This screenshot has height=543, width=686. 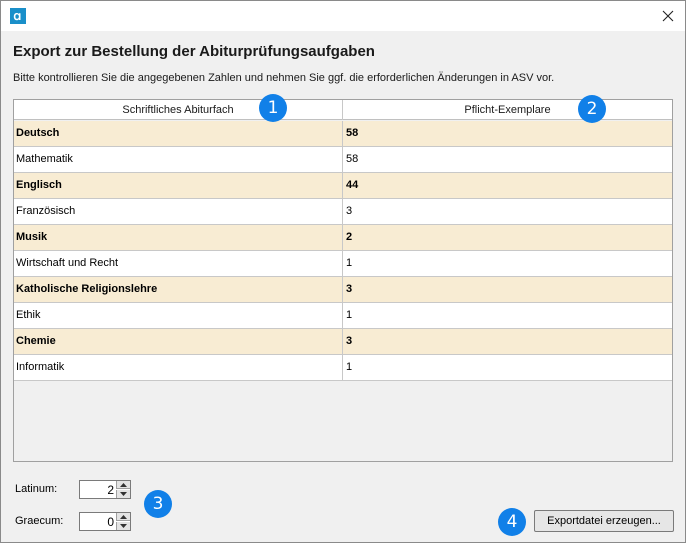 I want to click on title-bar, so click(x=343, y=16).